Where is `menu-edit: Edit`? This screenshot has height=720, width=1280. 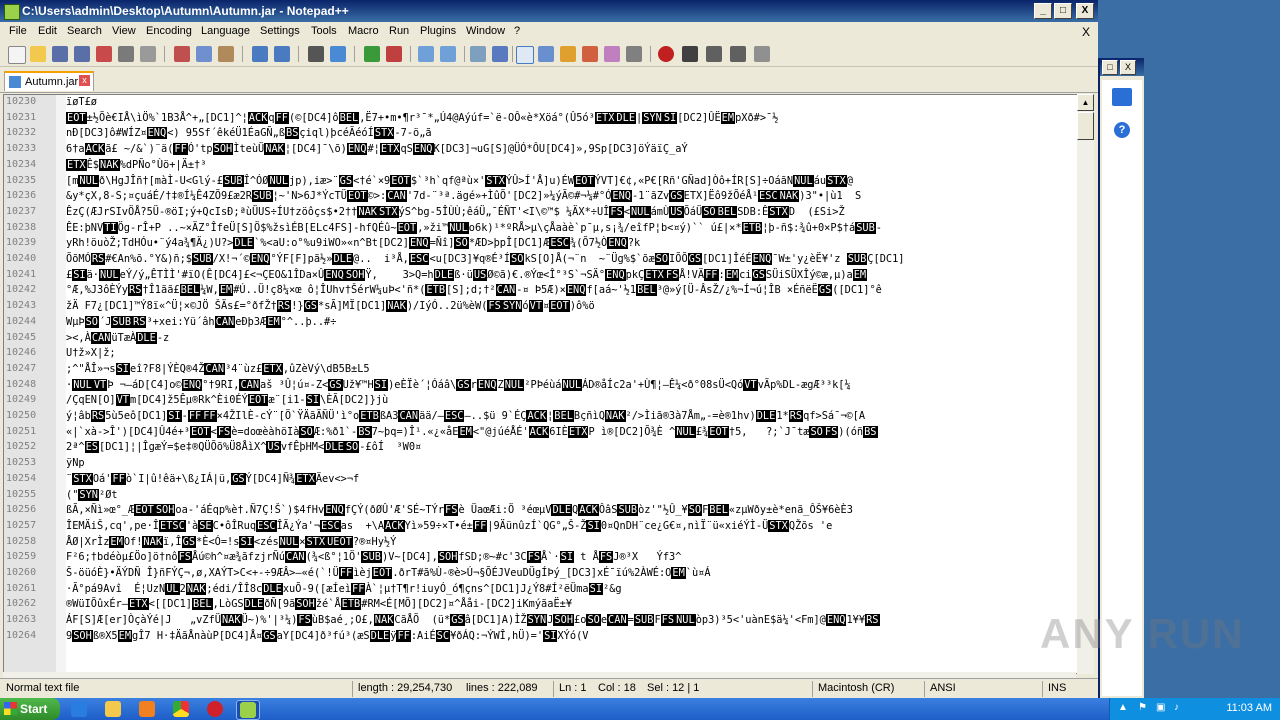
menu-edit: Edit is located at coordinates (47, 31).